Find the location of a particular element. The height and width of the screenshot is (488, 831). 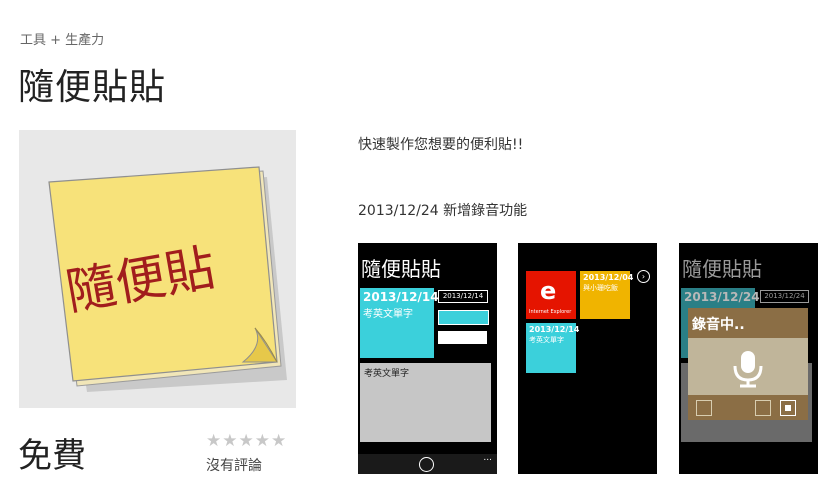

tile-date: 2013/12/04 is located at coordinates (608, 277).